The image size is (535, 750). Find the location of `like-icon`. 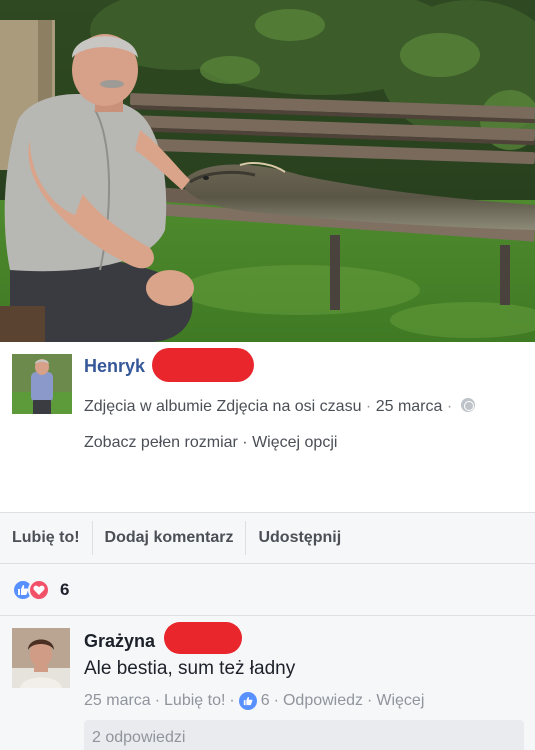

like-icon is located at coordinates (247, 701).